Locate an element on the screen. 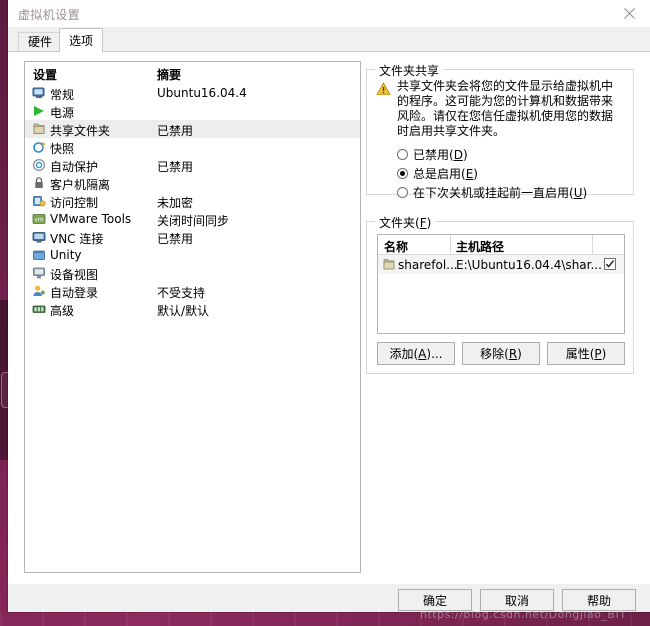 Image resolution: width=650 pixels, height=626 pixels. settings-row-label: 快照 is located at coordinates (62, 149).